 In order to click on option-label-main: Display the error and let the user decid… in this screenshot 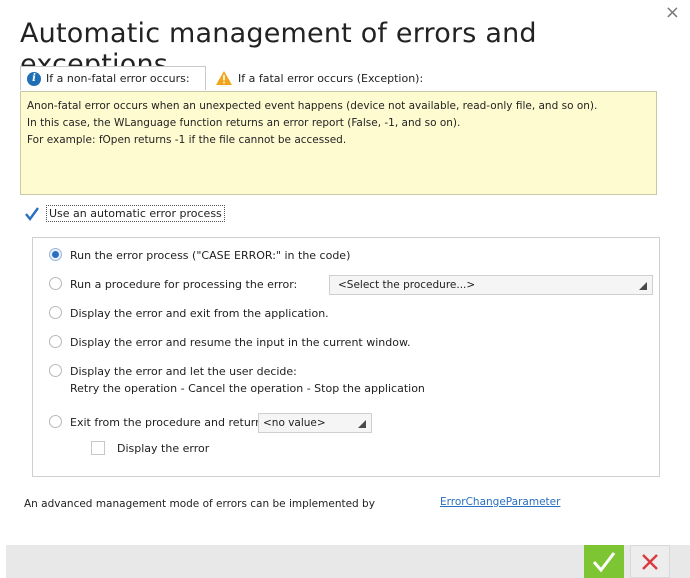, I will do `click(183, 371)`.